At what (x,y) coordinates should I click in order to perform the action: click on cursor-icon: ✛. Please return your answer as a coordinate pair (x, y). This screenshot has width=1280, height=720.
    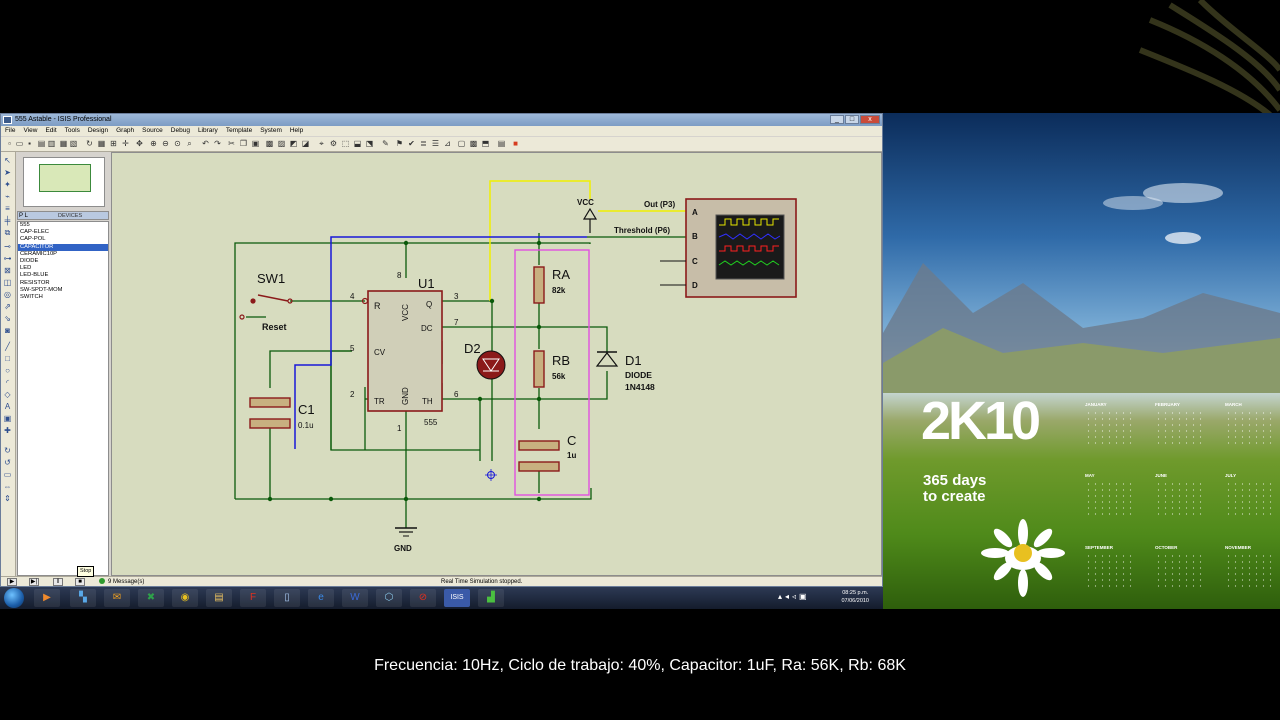
    Looking at the image, I should click on (125, 143).